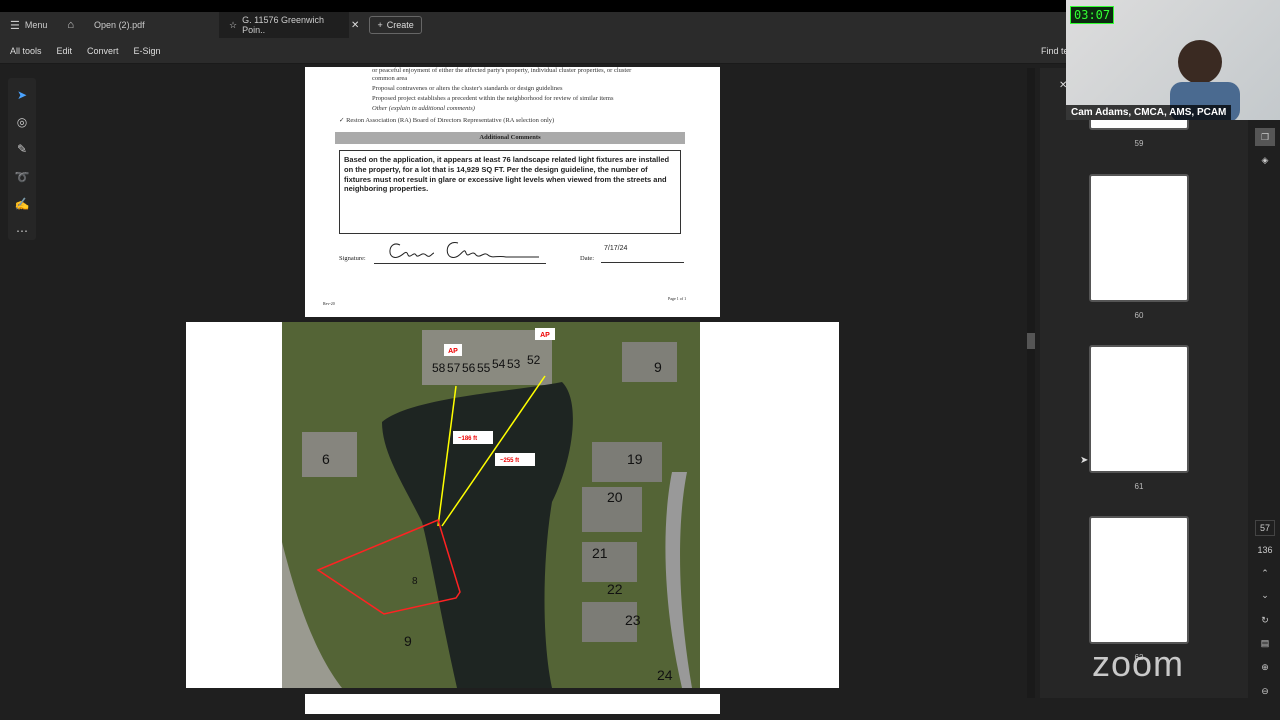  Describe the element at coordinates (147, 51) in the screenshot. I see `esign-menu: E-Sign` at that location.